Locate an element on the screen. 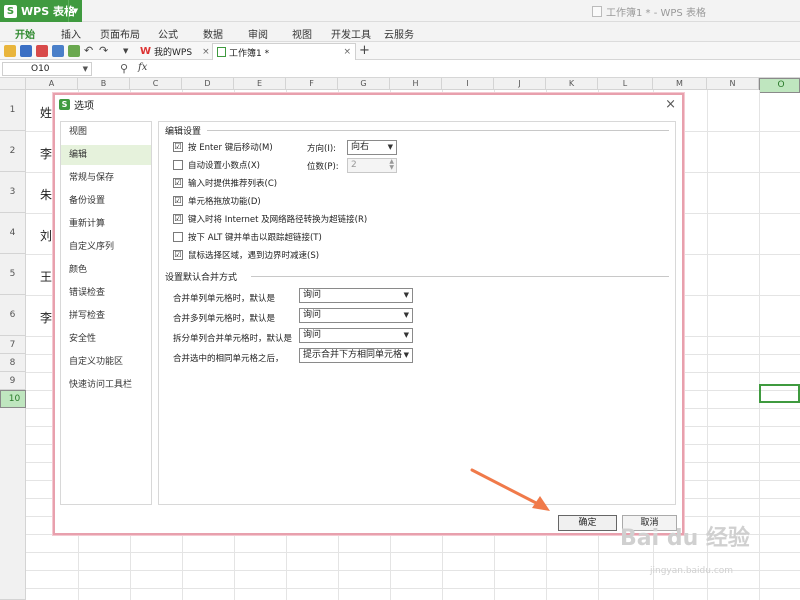 This screenshot has height=600, width=800. sidebar-item-edit: 编辑 is located at coordinates (106, 155).